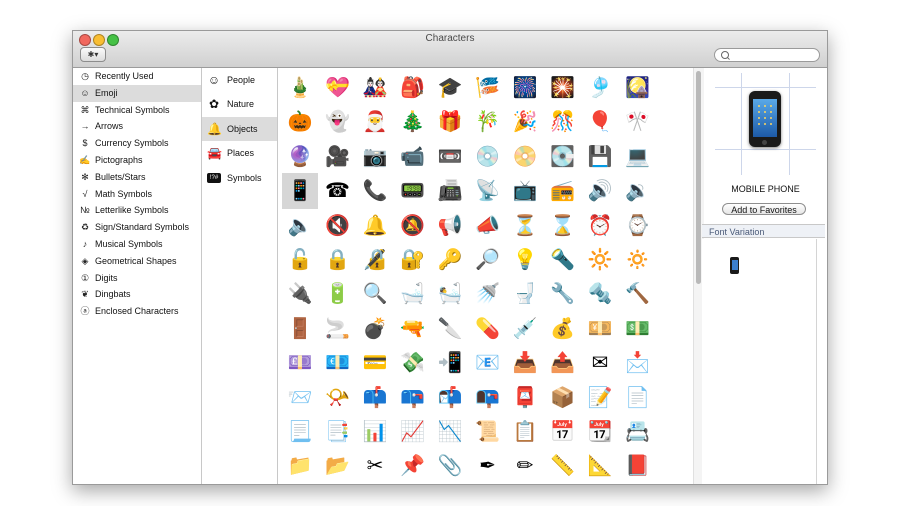 This screenshot has width=900, height=506. What do you see at coordinates (488, 88) in the screenshot?
I see `character-cell: 🎏` at bounding box center [488, 88].